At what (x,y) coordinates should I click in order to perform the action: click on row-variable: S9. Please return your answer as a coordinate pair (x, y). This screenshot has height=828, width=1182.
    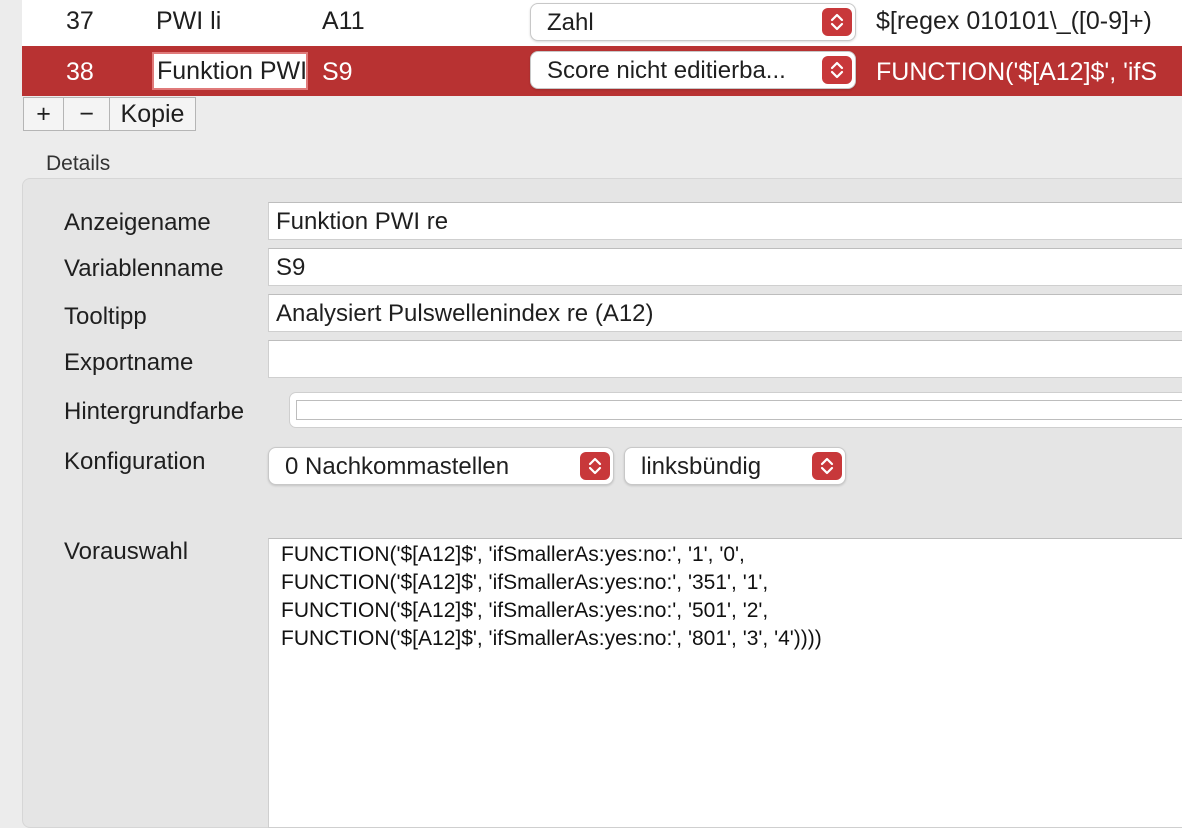
    Looking at the image, I should click on (337, 72).